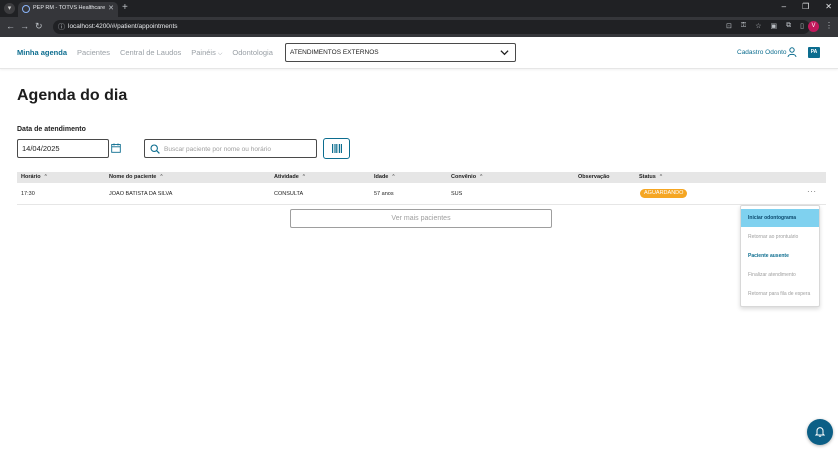 Image resolution: width=838 pixels, height=449 pixels. Describe the element at coordinates (758, 26) in the screenshot. I see `bookmark-star-icon: ☆` at that location.